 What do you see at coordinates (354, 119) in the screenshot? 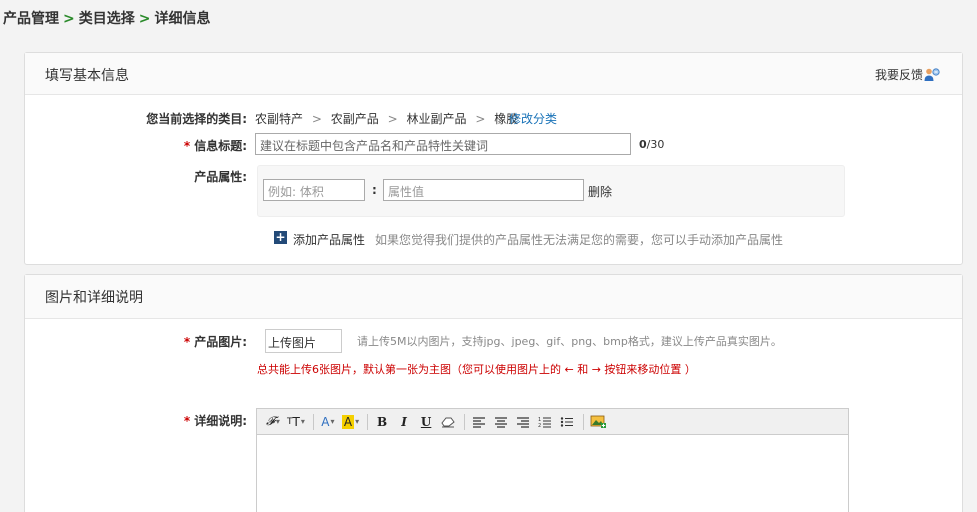
I see `category-level-2: 农副产品` at bounding box center [354, 119].